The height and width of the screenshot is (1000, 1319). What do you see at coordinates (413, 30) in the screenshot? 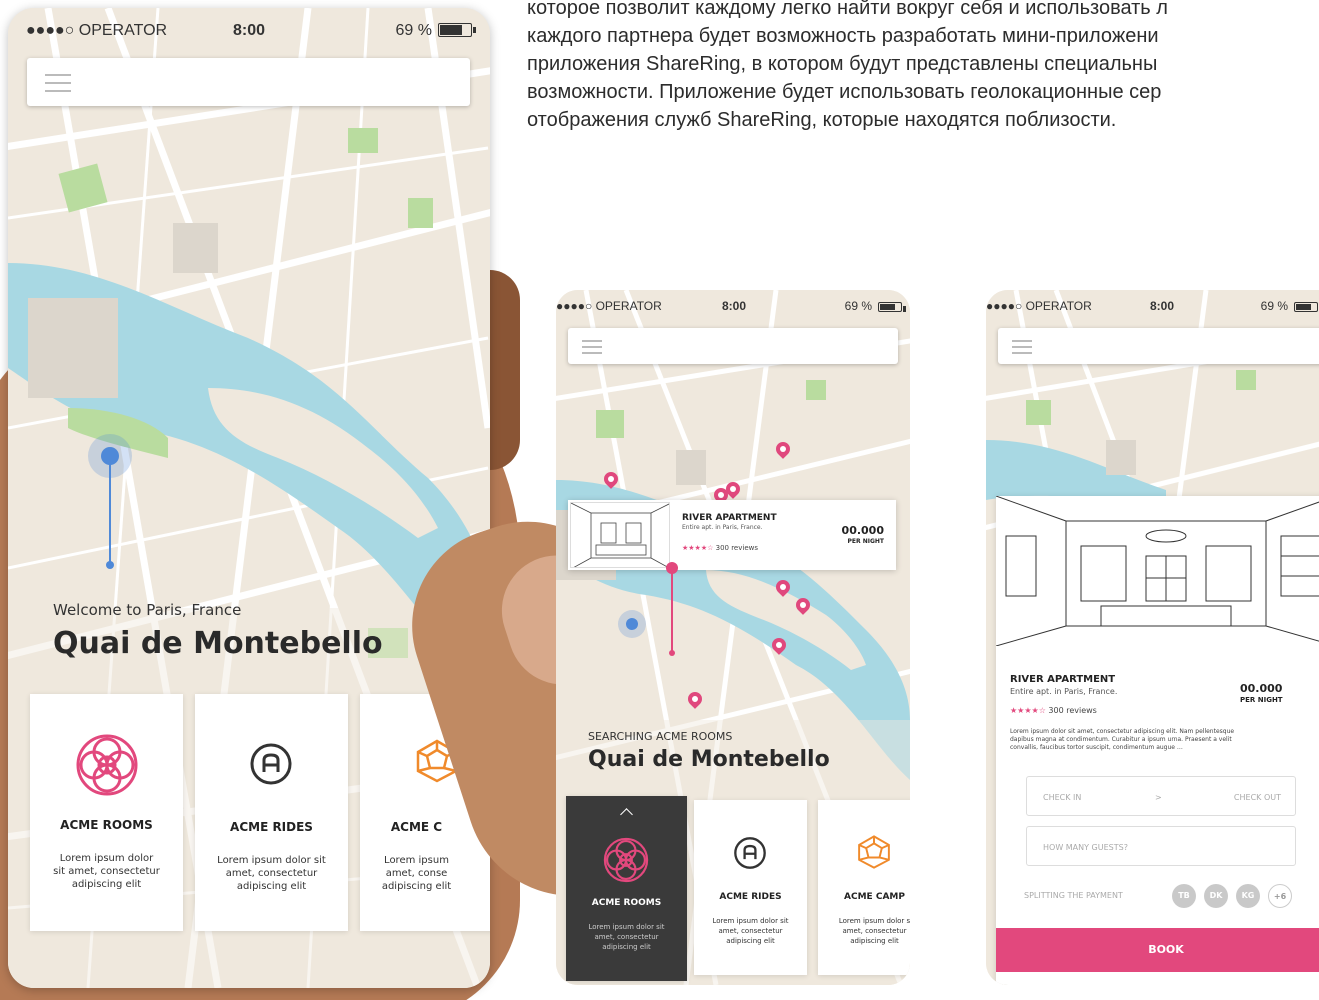
I see `battery-percent: 69 %` at bounding box center [413, 30].